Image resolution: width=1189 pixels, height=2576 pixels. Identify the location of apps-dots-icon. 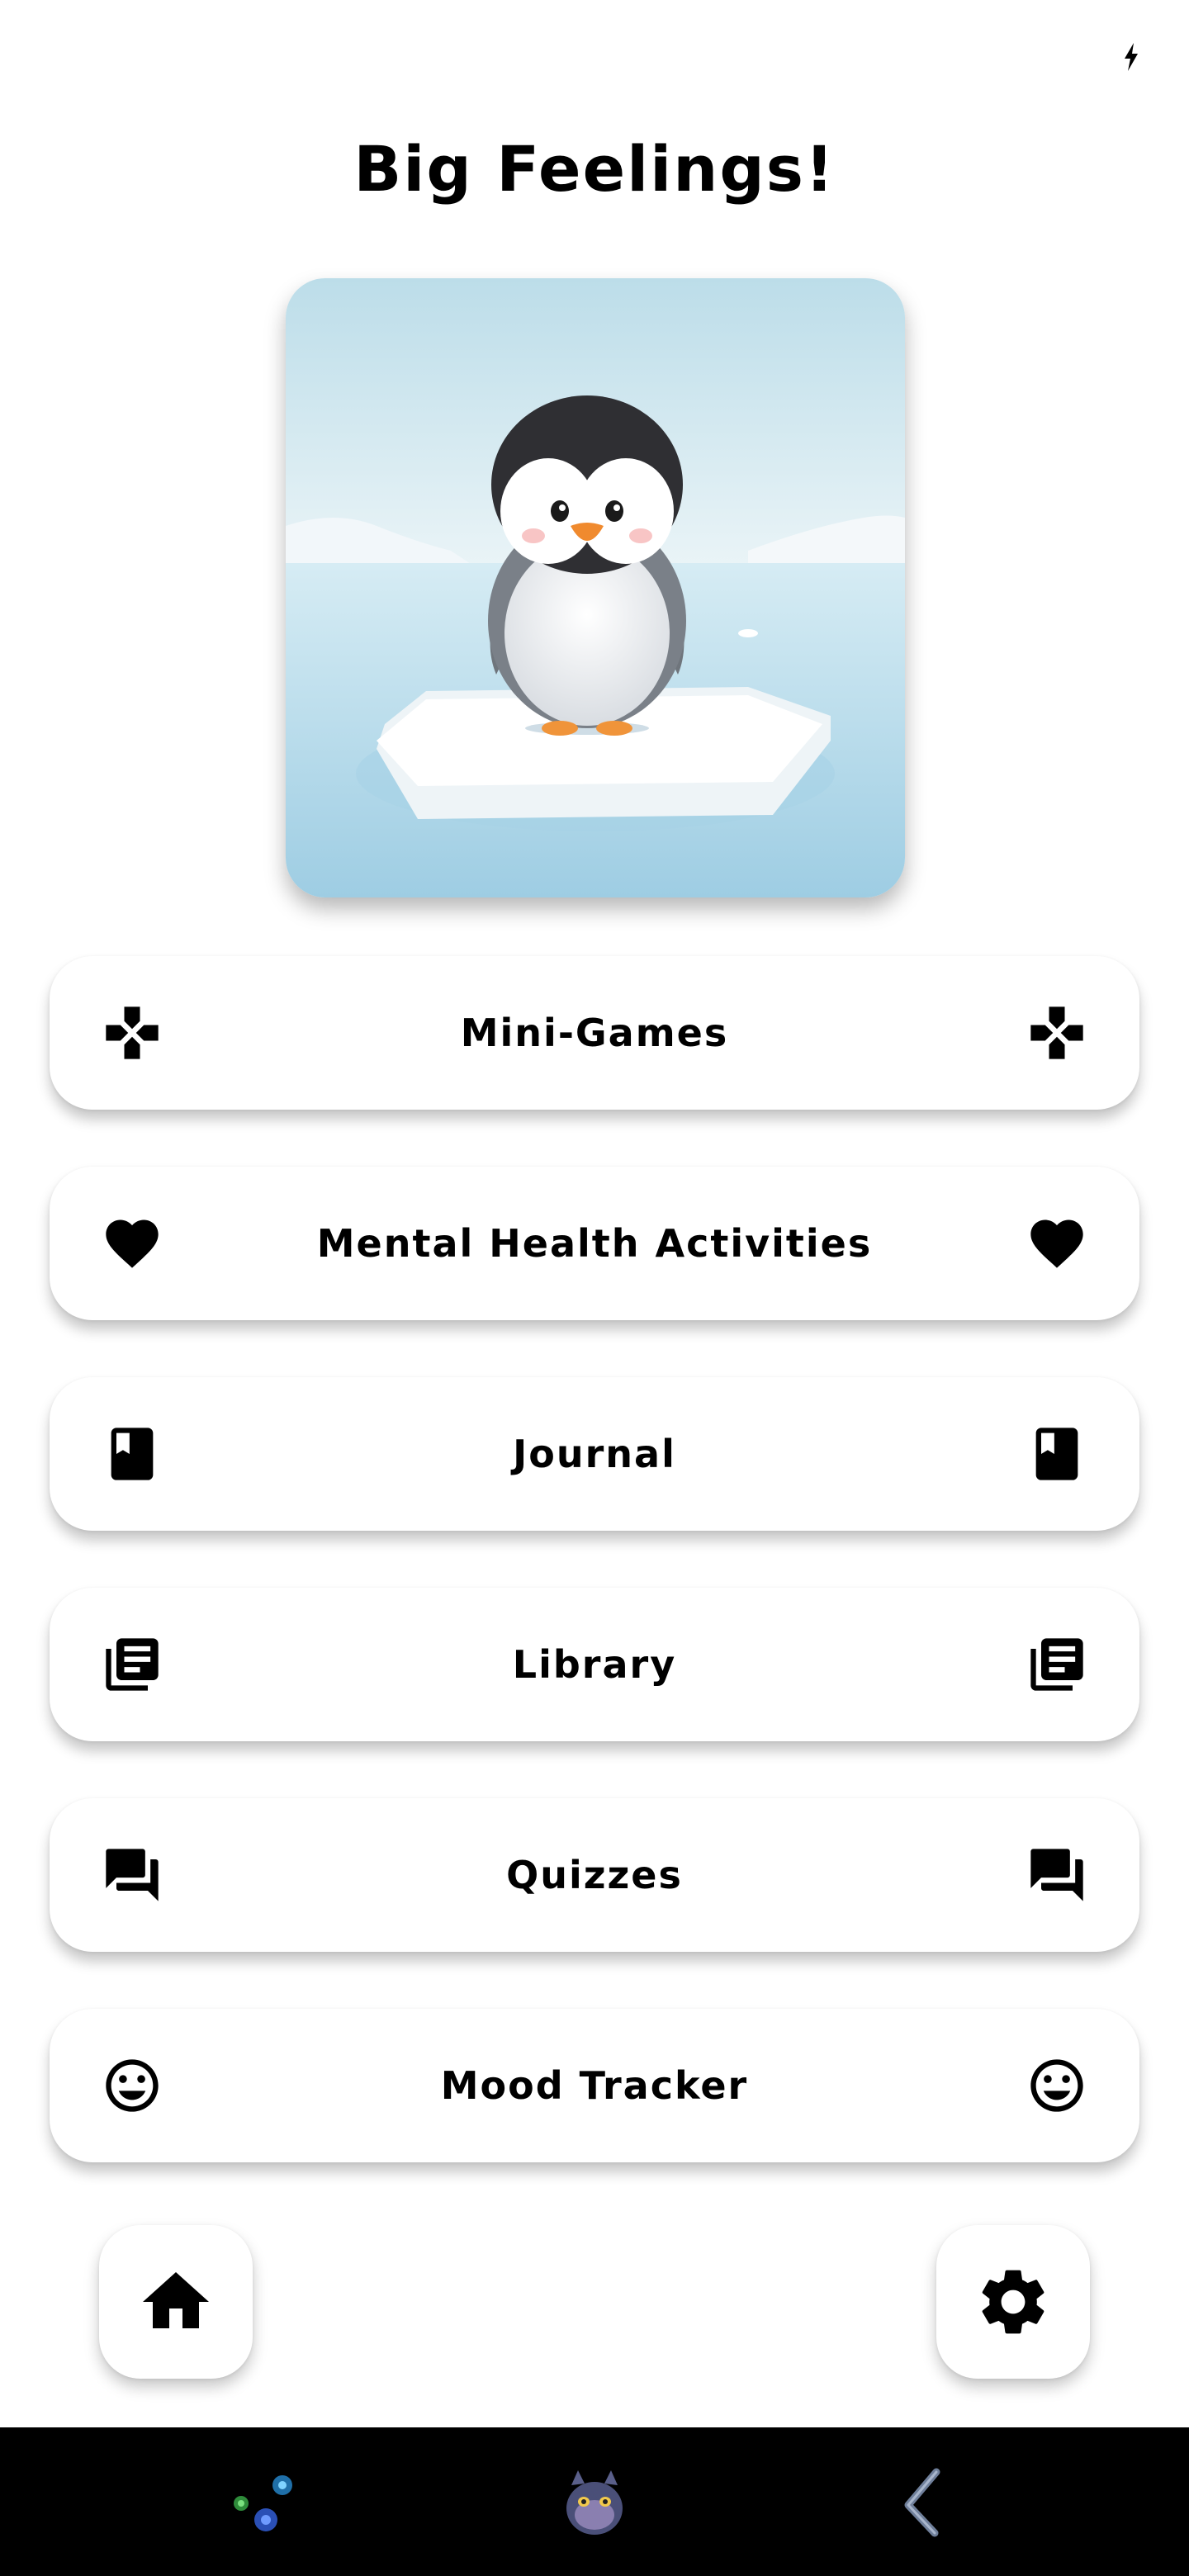
(264, 2501).